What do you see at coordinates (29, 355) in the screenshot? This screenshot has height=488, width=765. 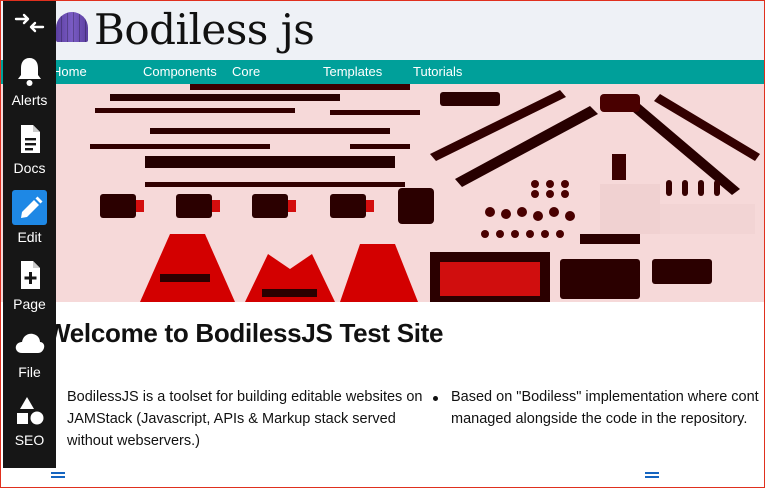 I see `file-button: File` at bounding box center [29, 355].